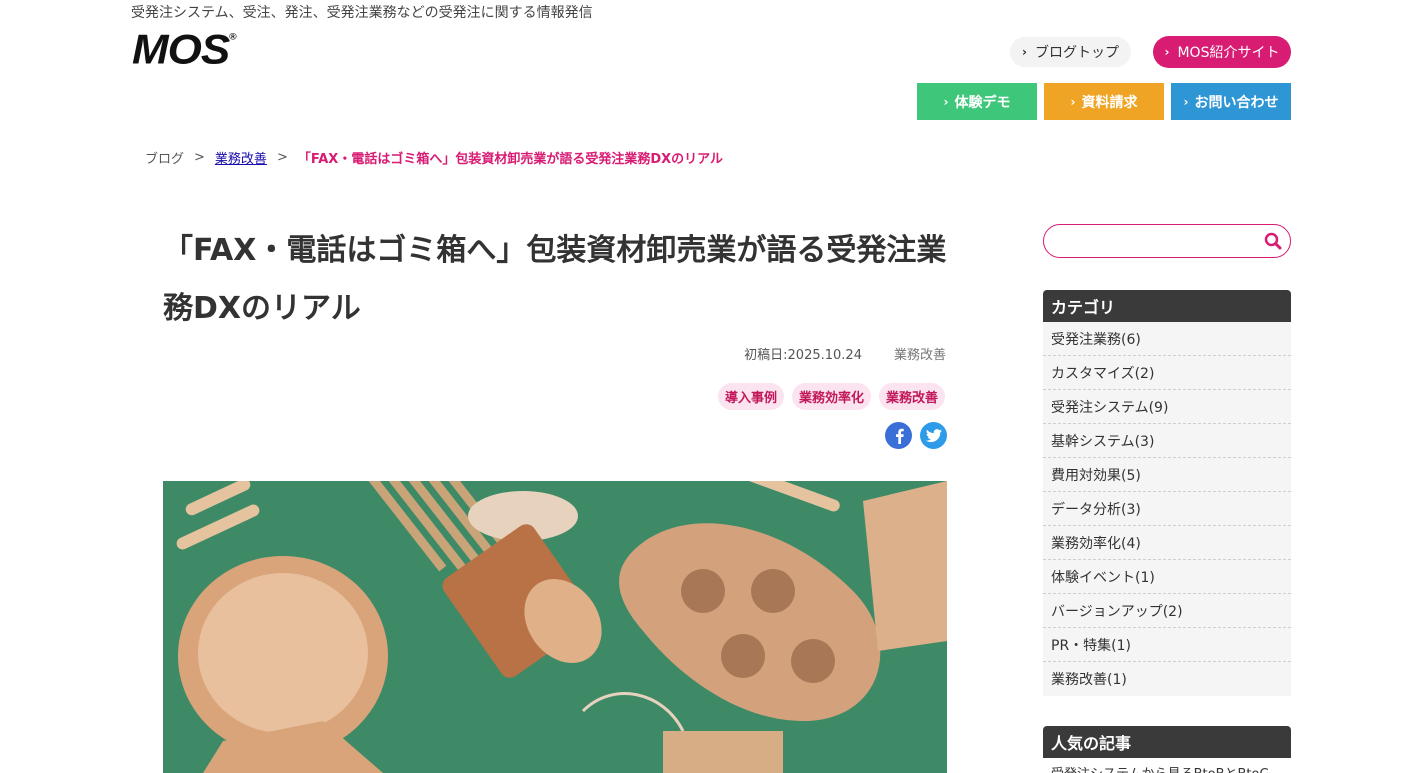  I want to click on category-item: バージョンアップ(2), so click(1167, 611).